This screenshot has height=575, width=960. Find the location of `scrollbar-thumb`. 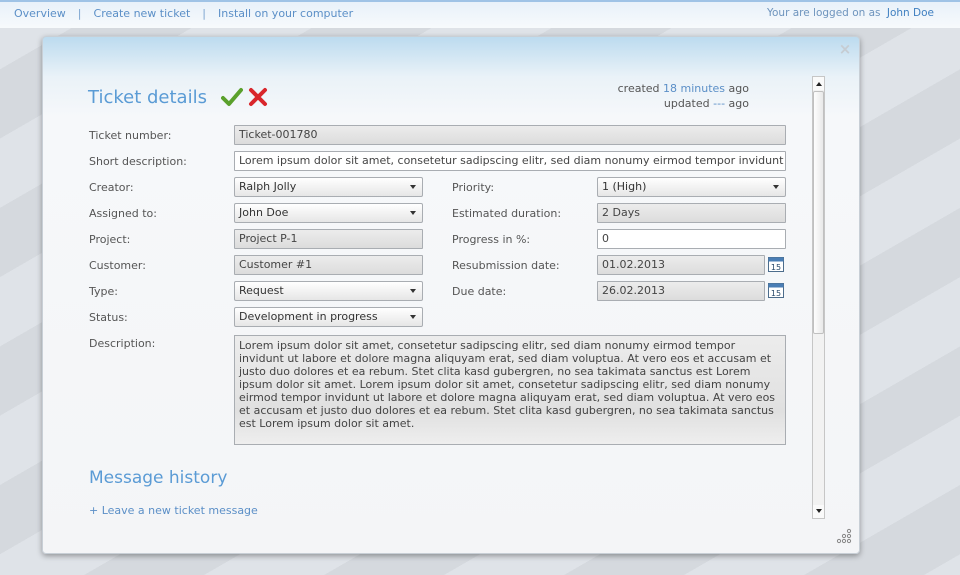

scrollbar-thumb is located at coordinates (818, 212).